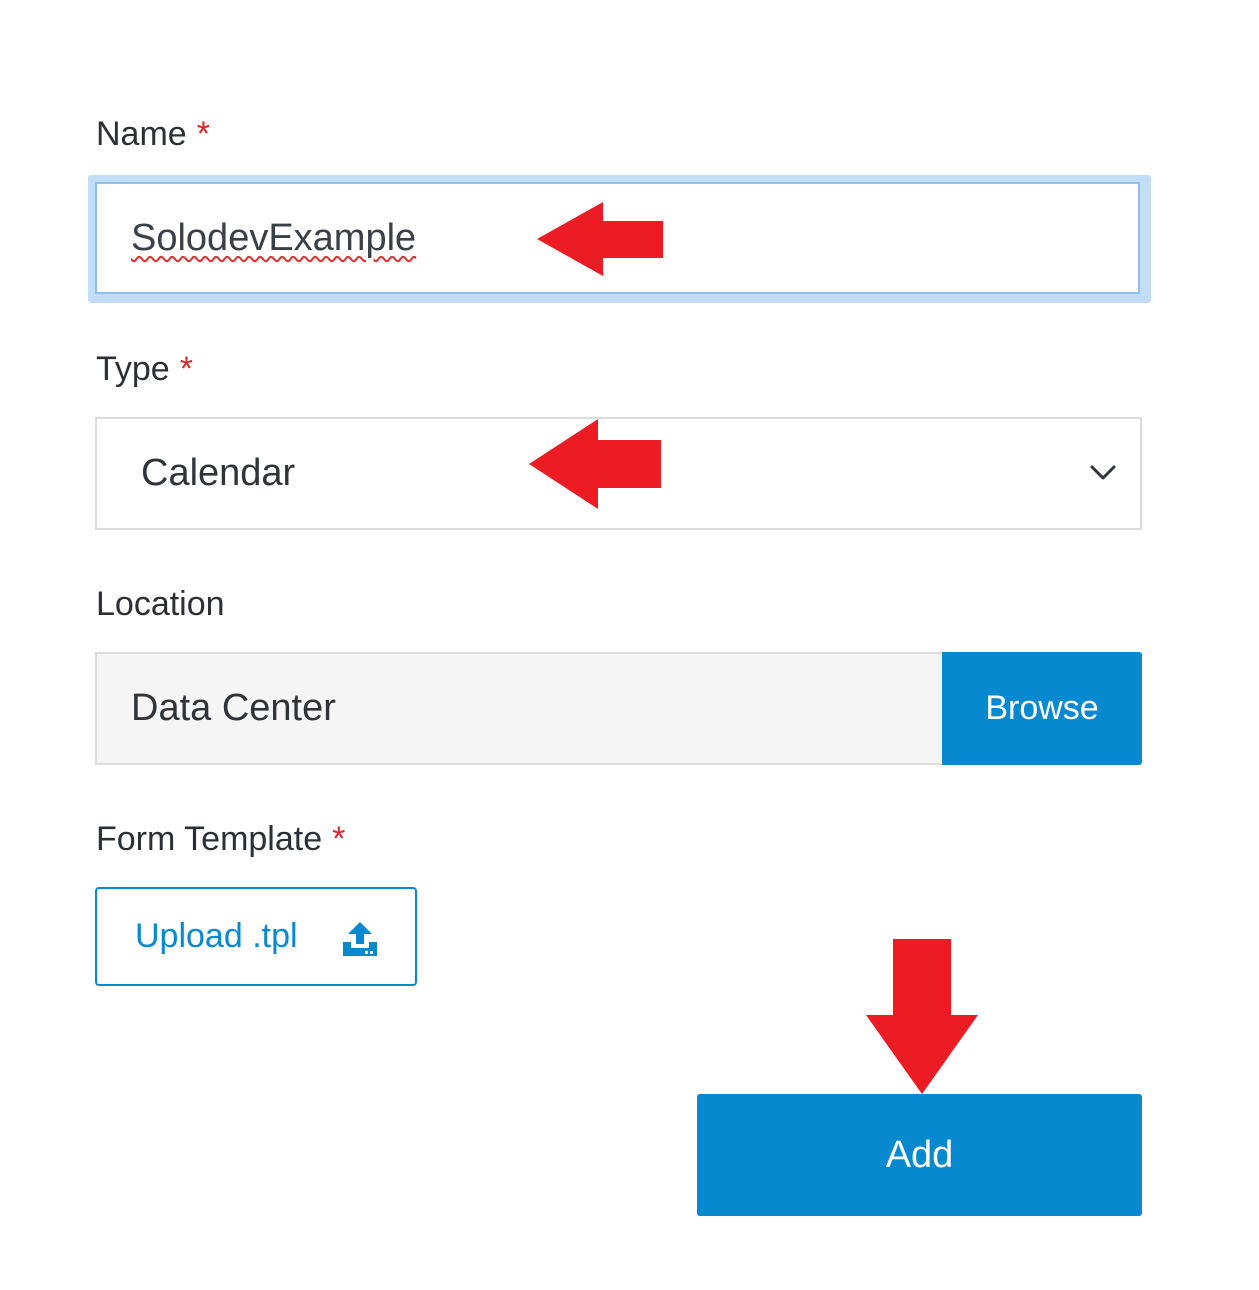  I want to click on upload-template-button: Upload .tpl, so click(256, 936).